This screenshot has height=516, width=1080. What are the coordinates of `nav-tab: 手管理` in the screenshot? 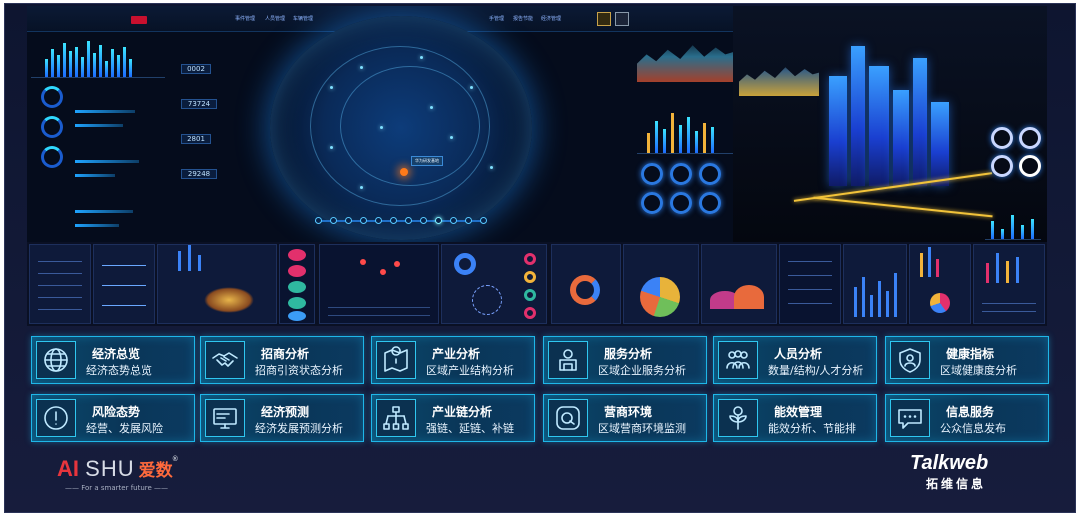 It's located at (496, 18).